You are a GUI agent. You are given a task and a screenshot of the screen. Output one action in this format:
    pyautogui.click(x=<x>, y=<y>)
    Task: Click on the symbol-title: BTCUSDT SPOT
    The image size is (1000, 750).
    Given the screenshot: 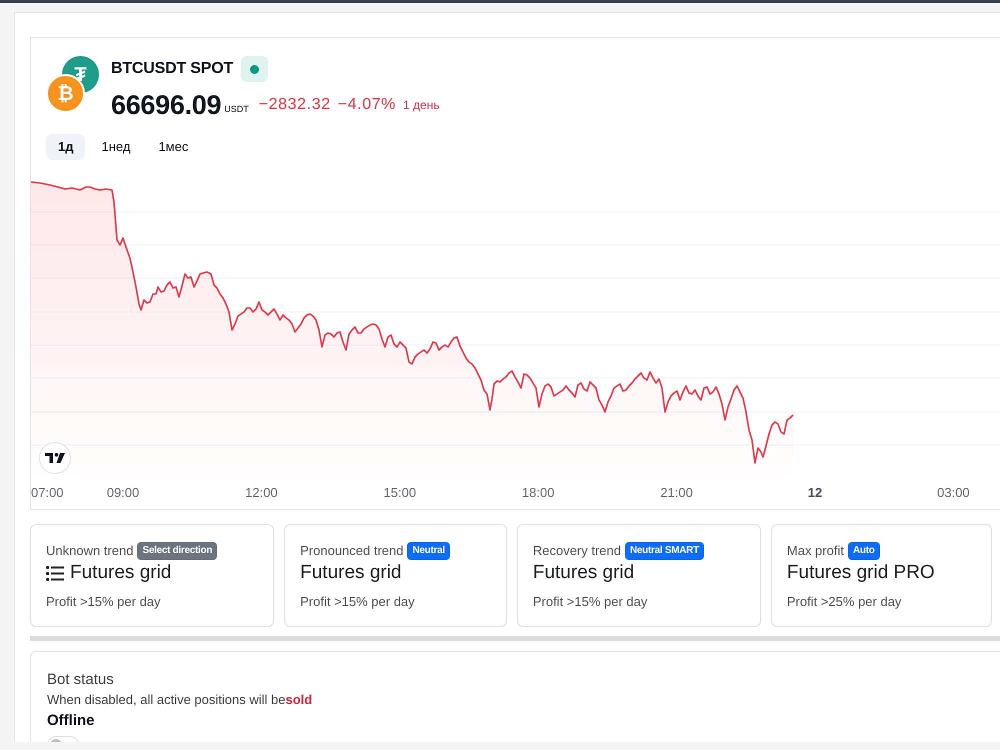 What is the action you would take?
    pyautogui.click(x=172, y=69)
    